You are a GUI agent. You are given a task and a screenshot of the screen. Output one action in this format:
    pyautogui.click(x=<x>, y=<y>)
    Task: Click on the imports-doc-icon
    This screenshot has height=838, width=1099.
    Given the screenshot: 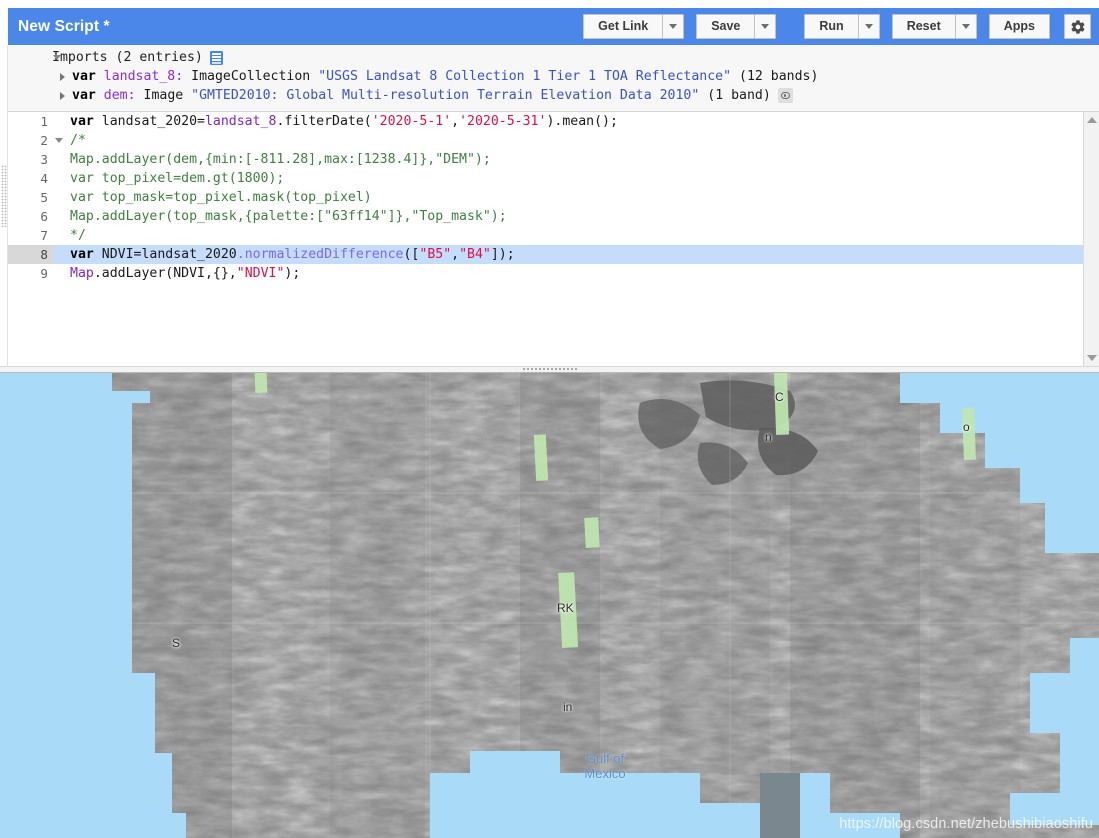 What is the action you would take?
    pyautogui.click(x=216, y=57)
    